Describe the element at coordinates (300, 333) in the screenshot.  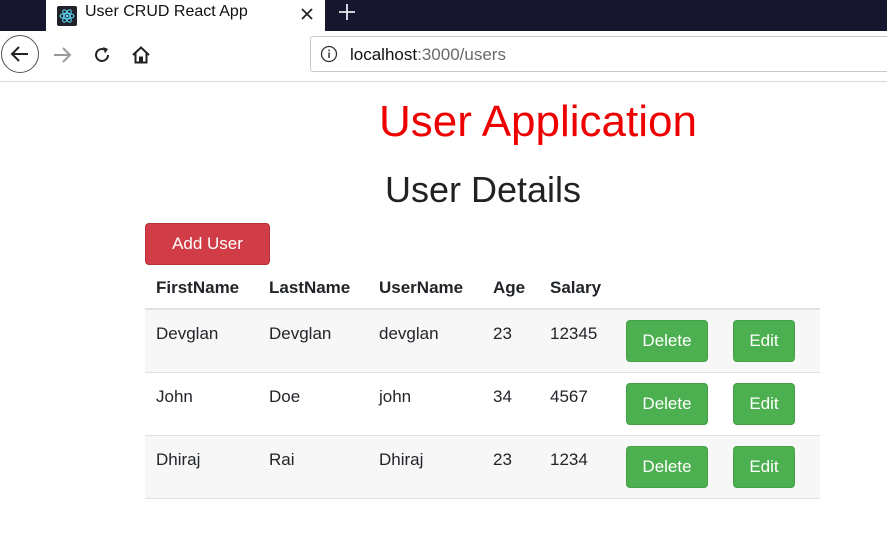
I see `cell-lastname: Devglan` at that location.